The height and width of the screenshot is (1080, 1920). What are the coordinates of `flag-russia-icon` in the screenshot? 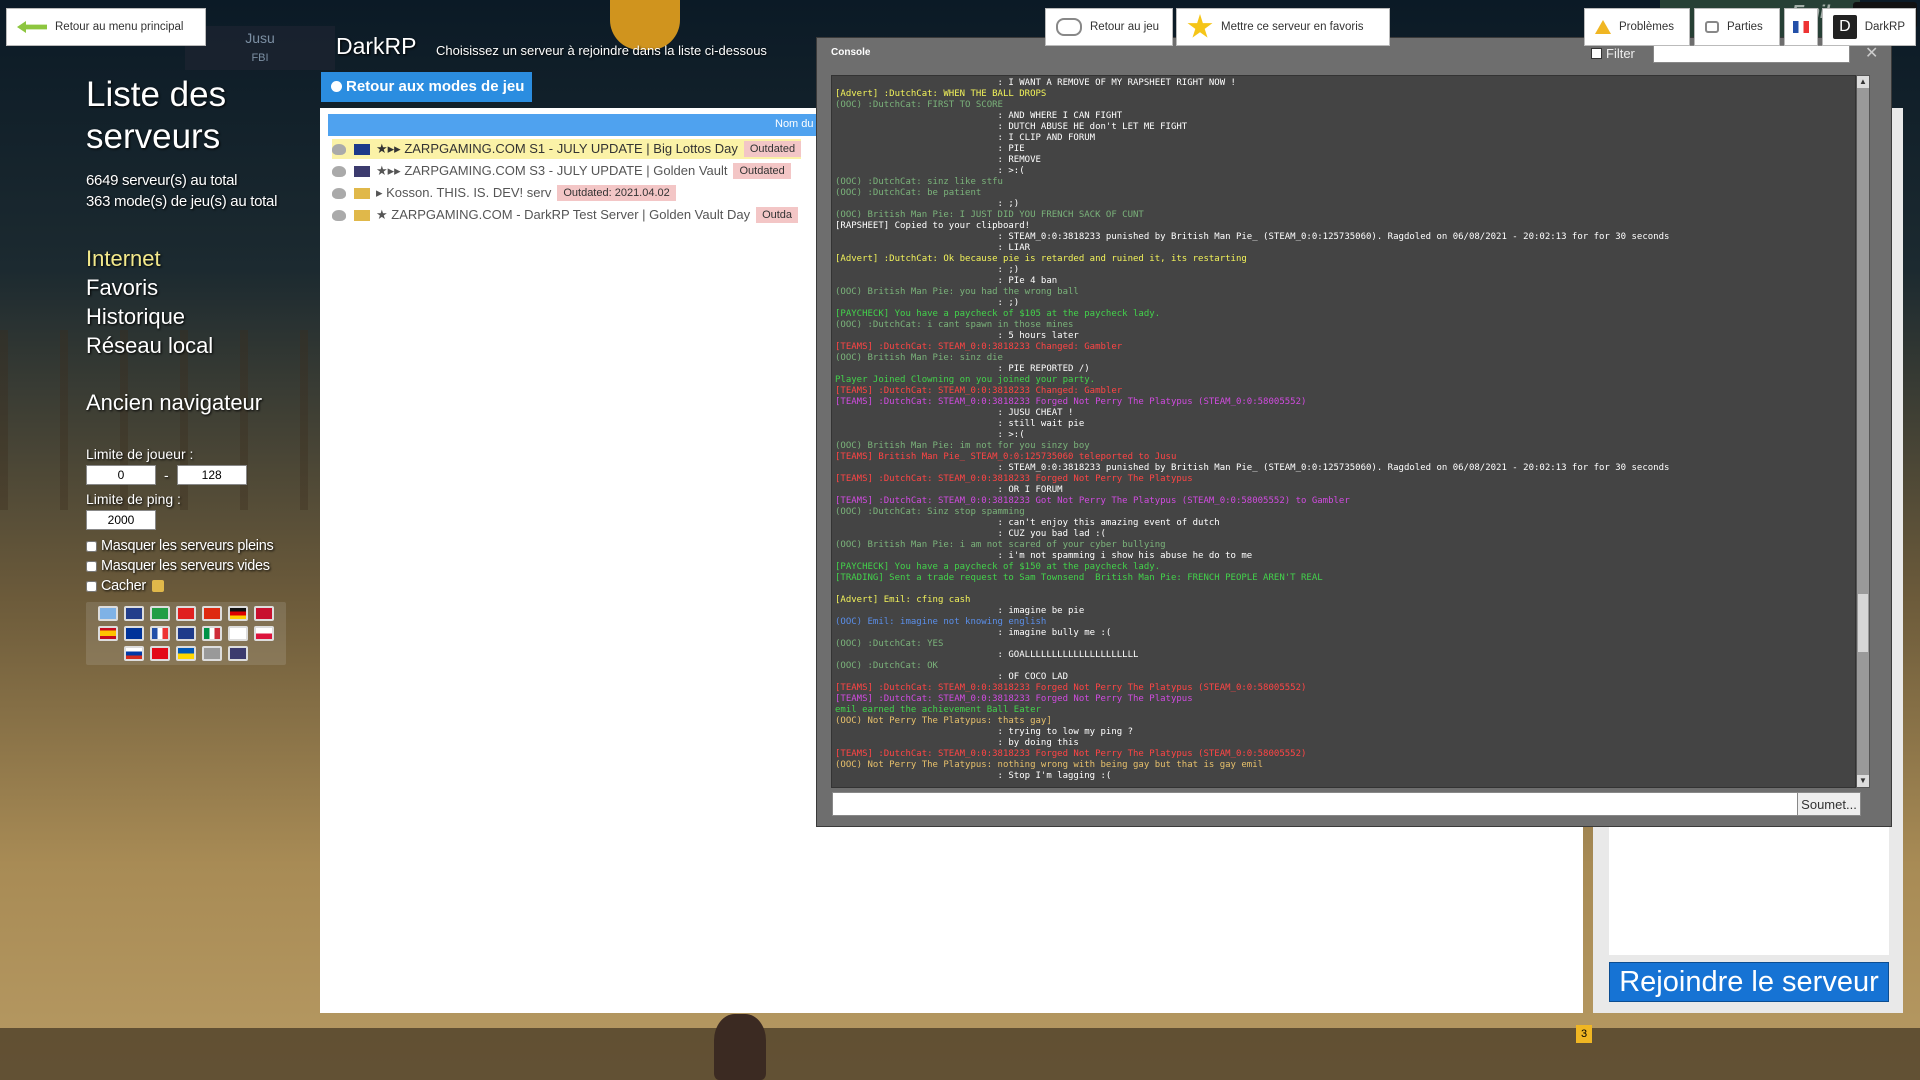 It's located at (134, 653).